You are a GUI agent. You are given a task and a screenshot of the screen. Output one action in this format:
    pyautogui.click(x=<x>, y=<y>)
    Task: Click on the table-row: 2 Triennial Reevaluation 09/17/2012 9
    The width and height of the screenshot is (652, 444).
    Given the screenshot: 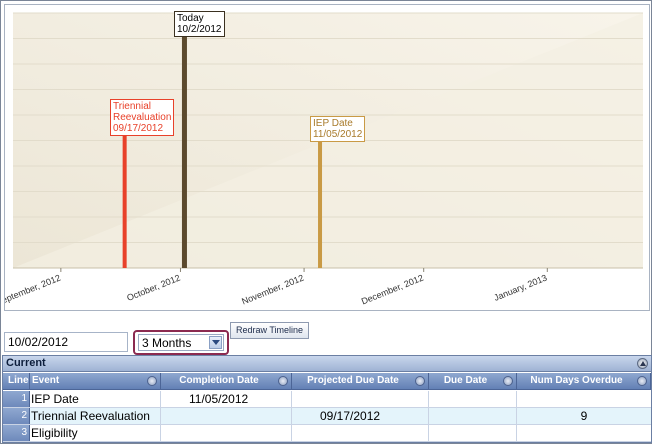 What is the action you would take?
    pyautogui.click(x=327, y=416)
    